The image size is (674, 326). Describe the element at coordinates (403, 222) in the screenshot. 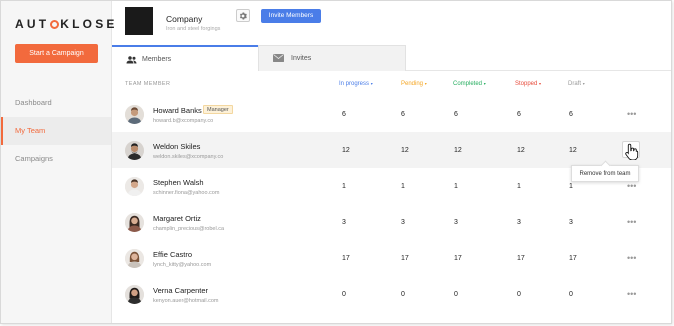

I see `pending-count: 3` at that location.